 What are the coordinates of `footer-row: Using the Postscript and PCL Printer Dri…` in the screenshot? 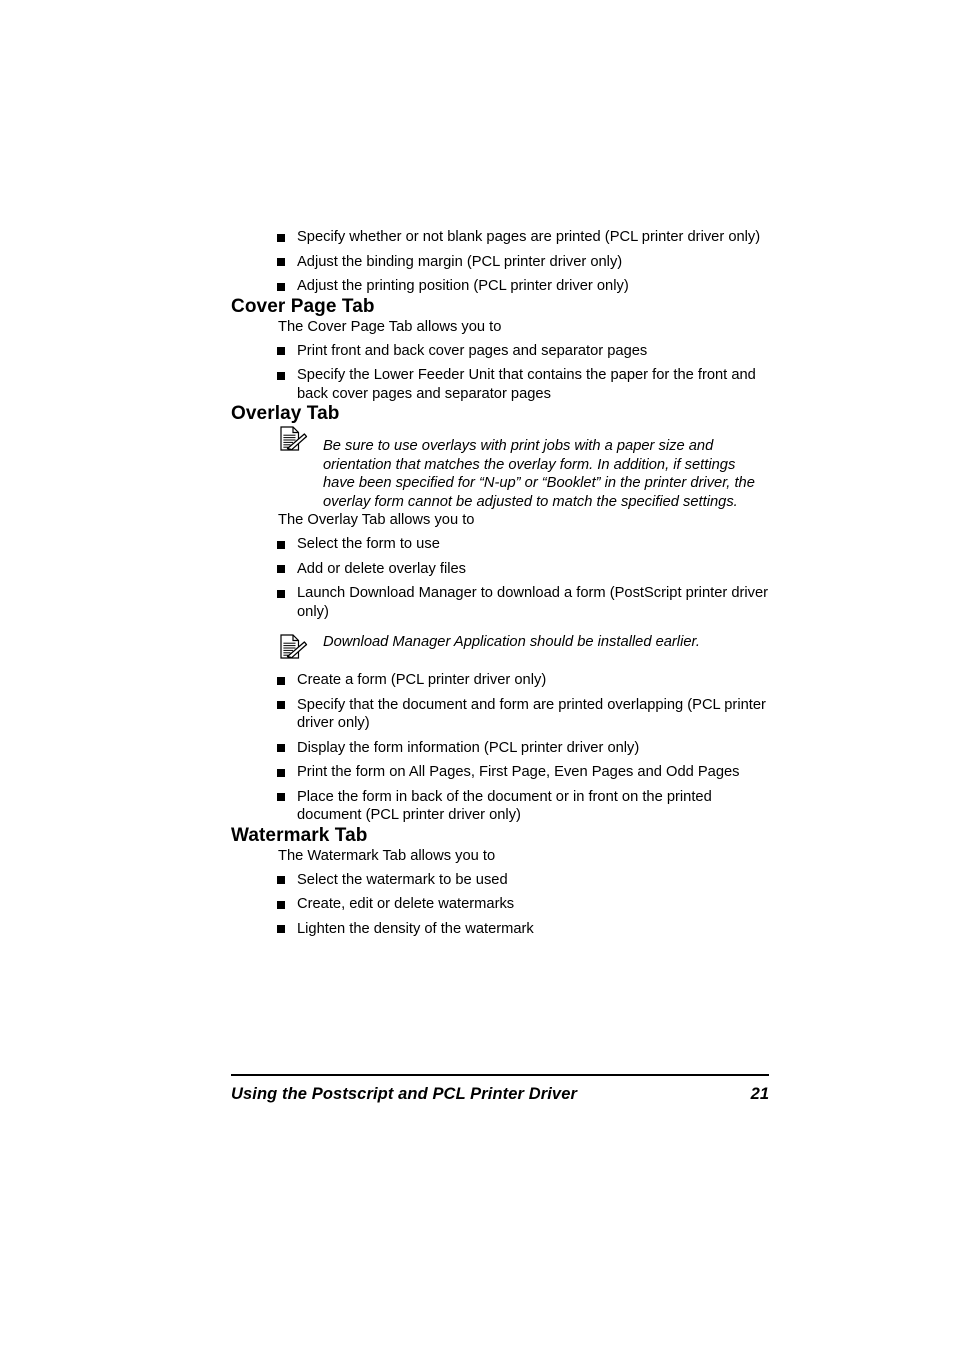 It's located at (500, 1090).